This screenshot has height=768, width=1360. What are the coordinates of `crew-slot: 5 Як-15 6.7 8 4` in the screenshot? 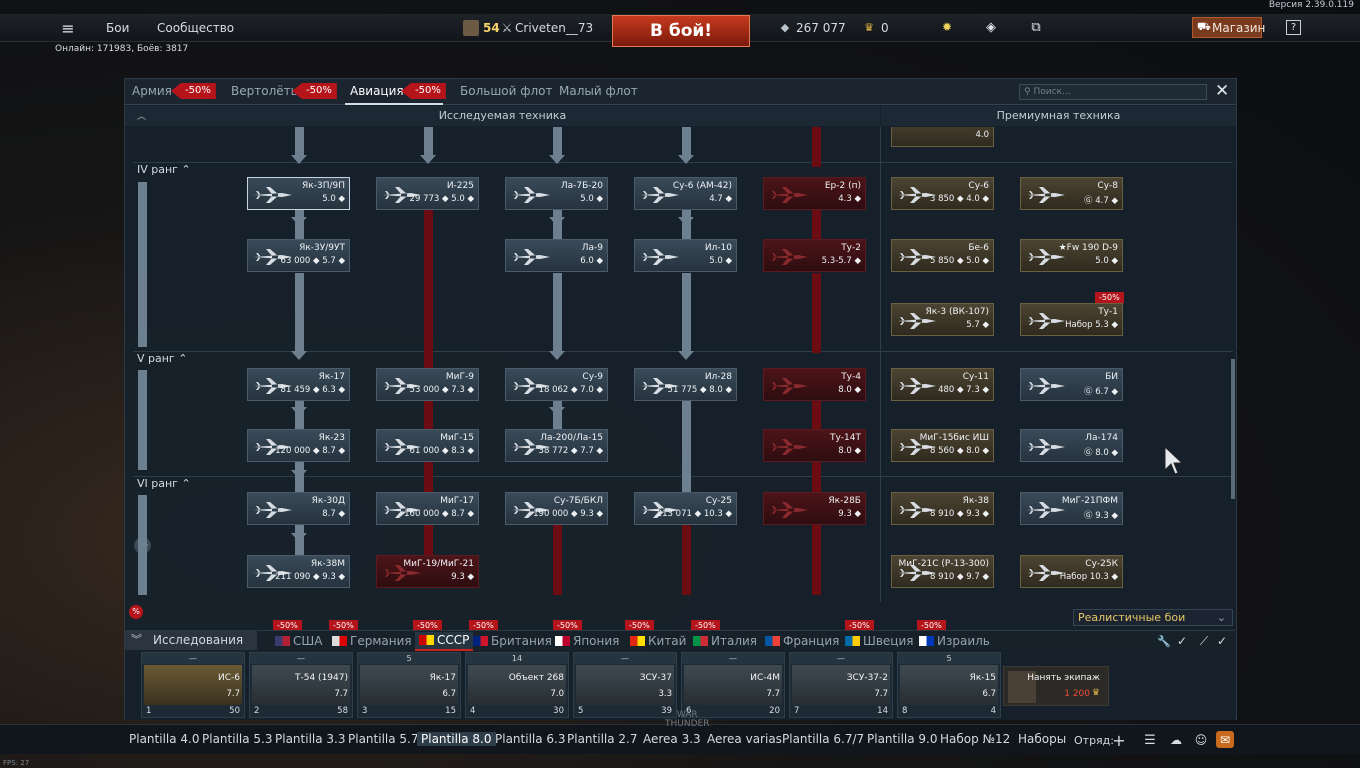 It's located at (949, 685).